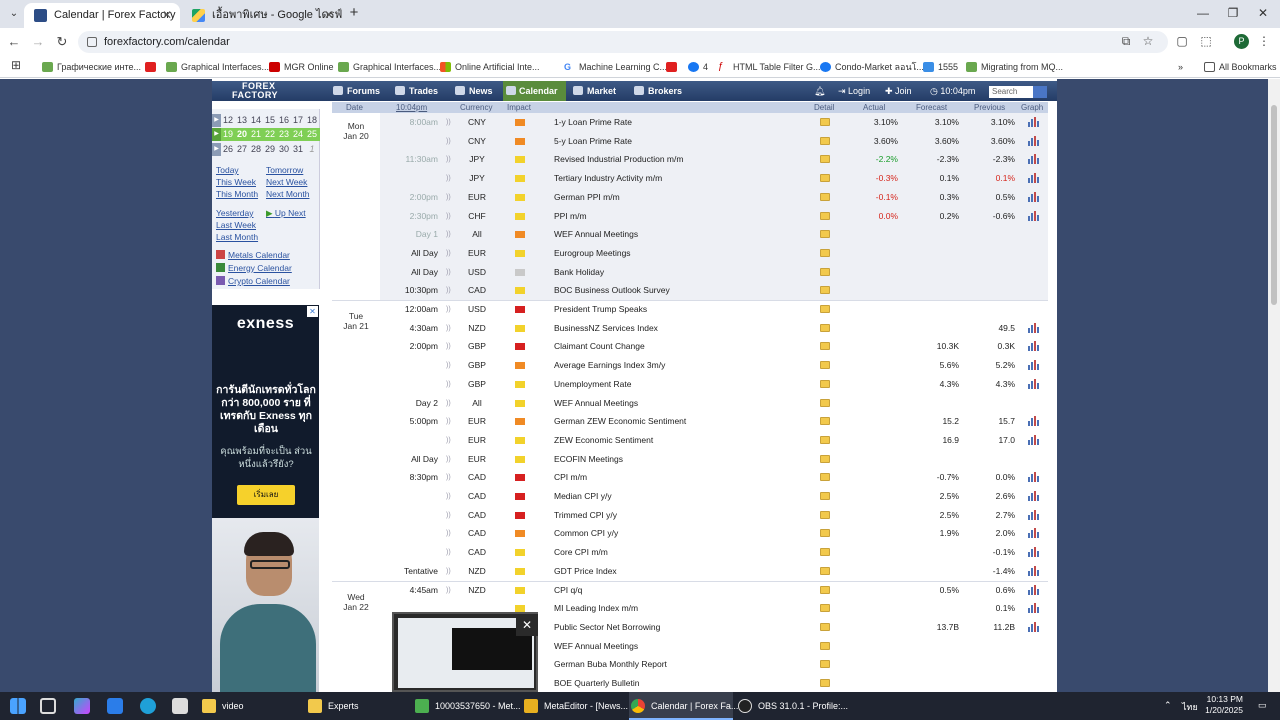 This screenshot has width=1280, height=720. I want to click on tray-overflow-icon: ⌃, so click(1168, 705).